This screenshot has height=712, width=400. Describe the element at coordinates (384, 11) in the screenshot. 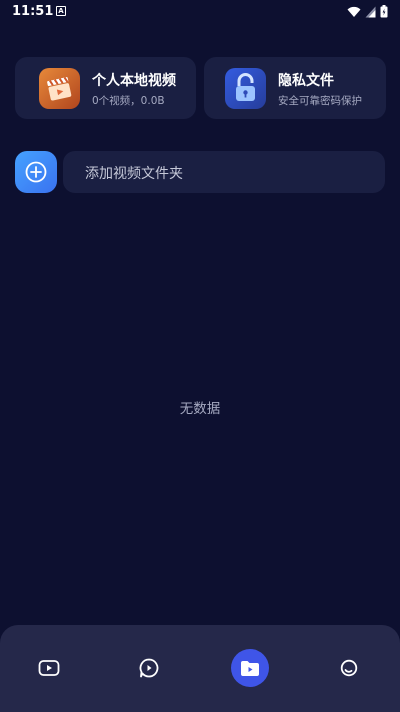

I see `battery-icon` at that location.